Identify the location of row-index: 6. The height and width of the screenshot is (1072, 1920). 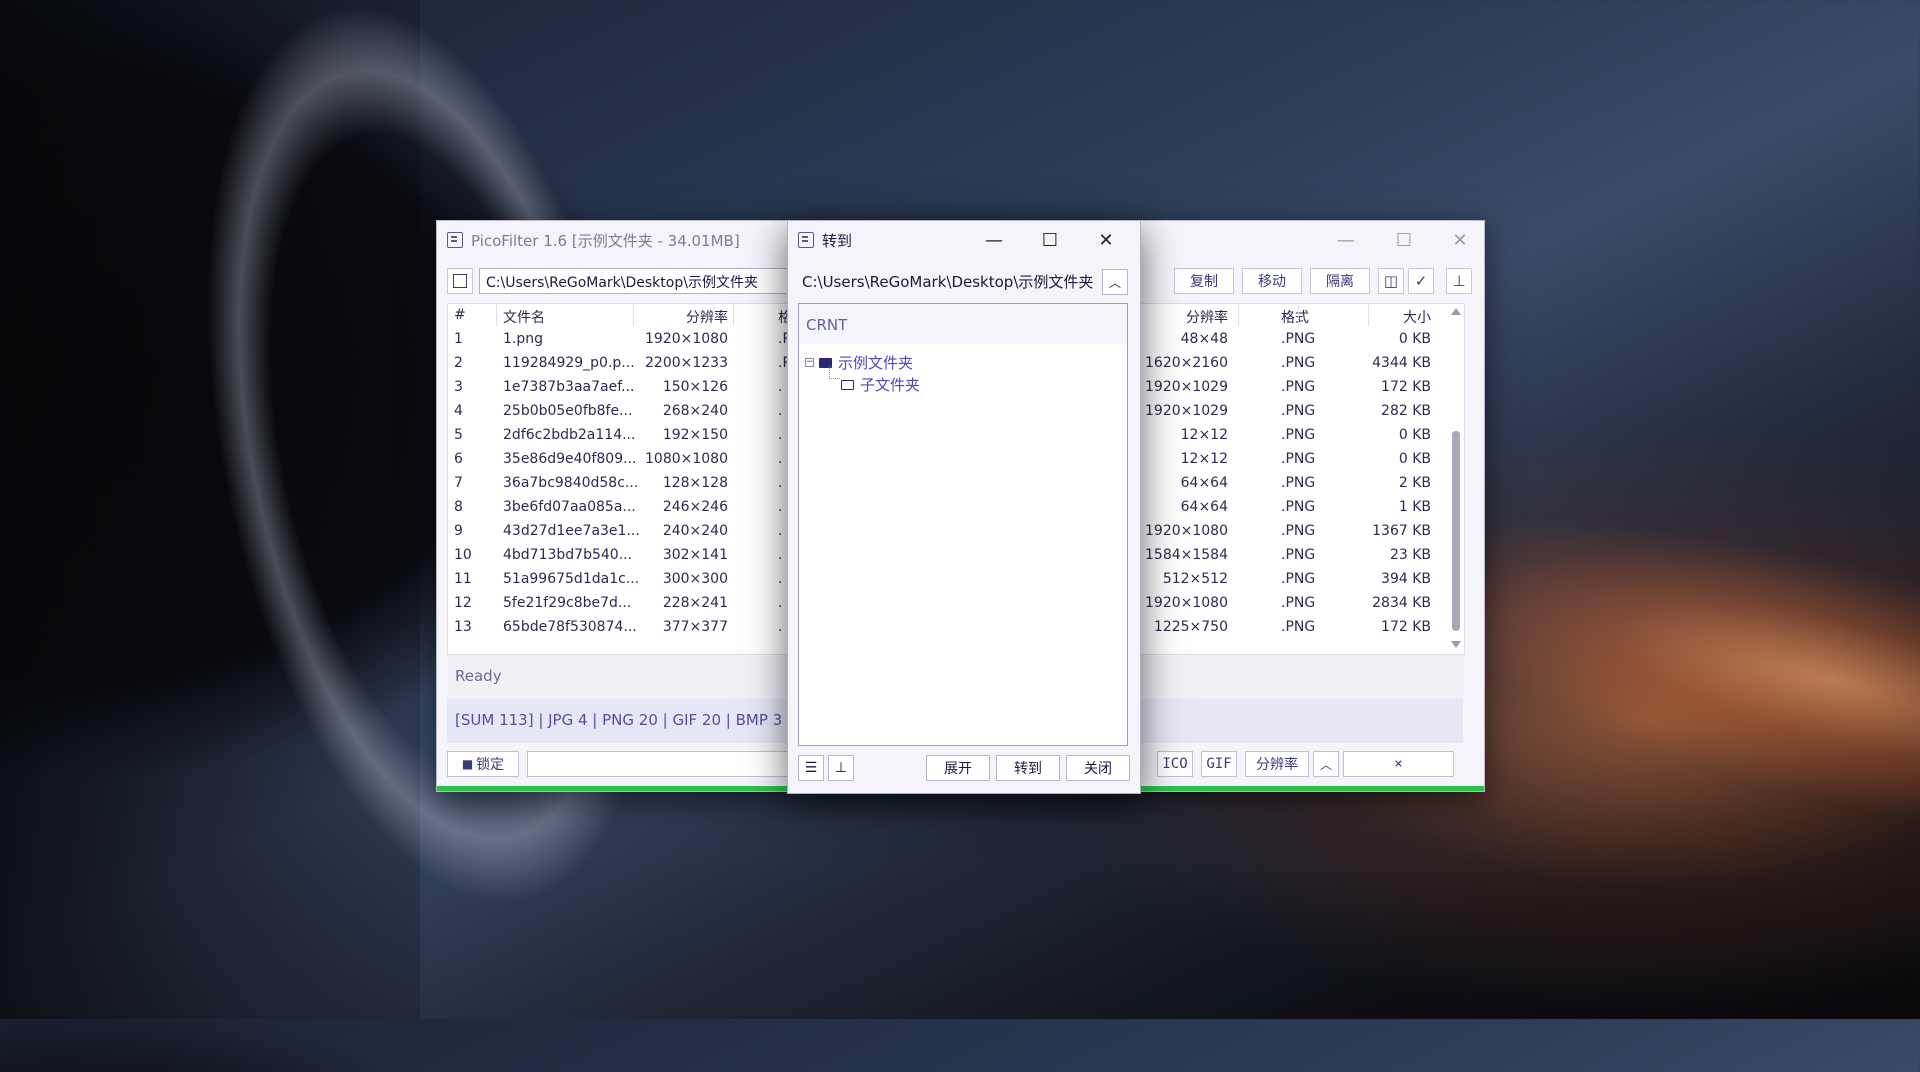
(458, 459).